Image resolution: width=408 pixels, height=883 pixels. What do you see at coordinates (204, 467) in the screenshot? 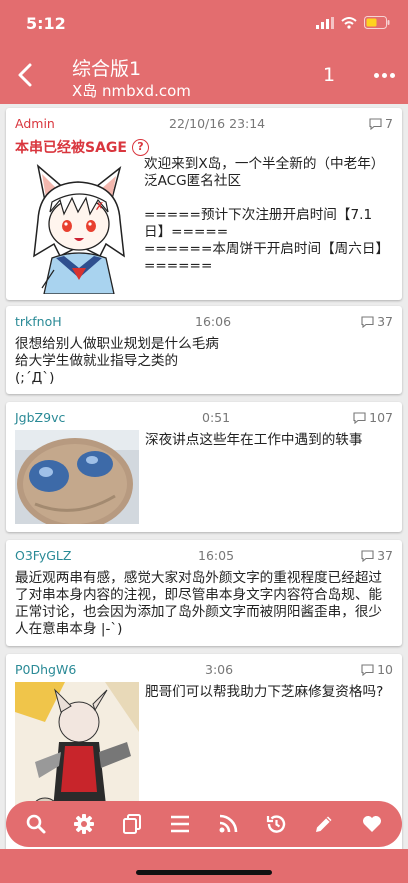
I see `thread-card: JgbZ9vc 0:51 107 深夜讲点这些年在工作中遇到的轶事` at bounding box center [204, 467].